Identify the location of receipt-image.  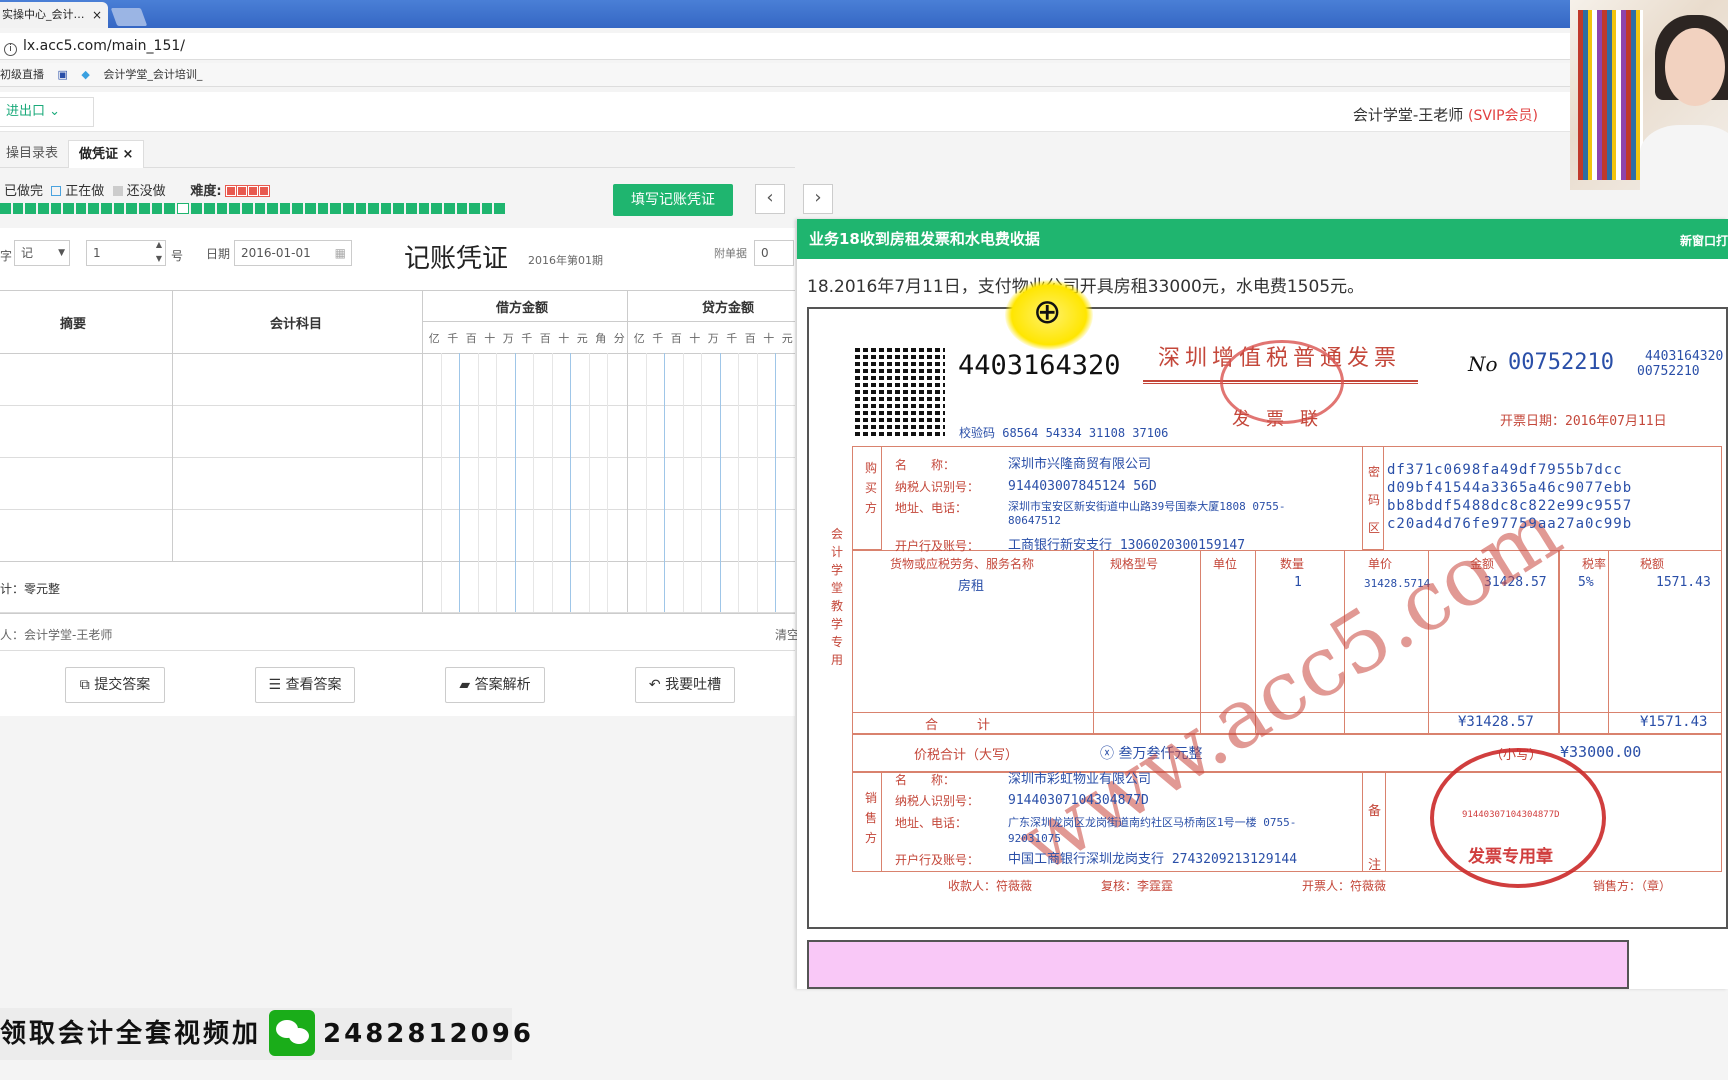
(1218, 964).